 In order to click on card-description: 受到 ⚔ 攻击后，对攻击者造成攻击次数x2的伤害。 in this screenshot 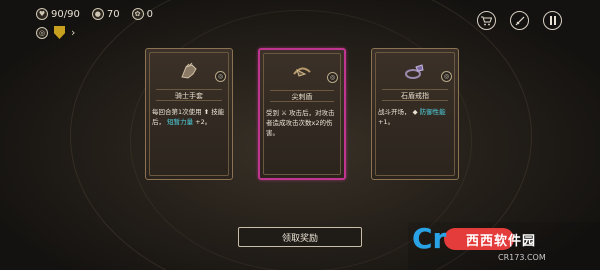, I will do `click(302, 123)`.